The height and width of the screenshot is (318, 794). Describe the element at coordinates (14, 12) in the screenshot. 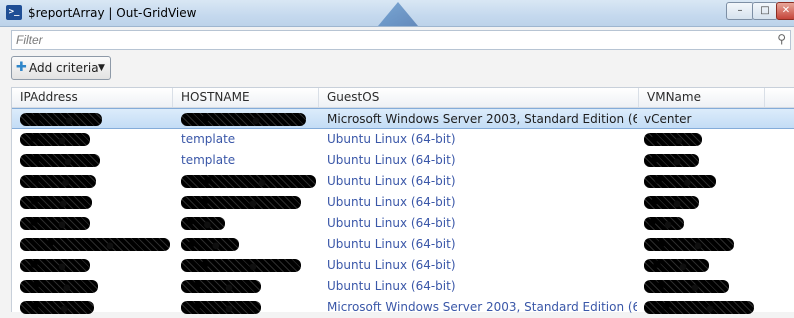

I see `powershell-icon: >_` at that location.